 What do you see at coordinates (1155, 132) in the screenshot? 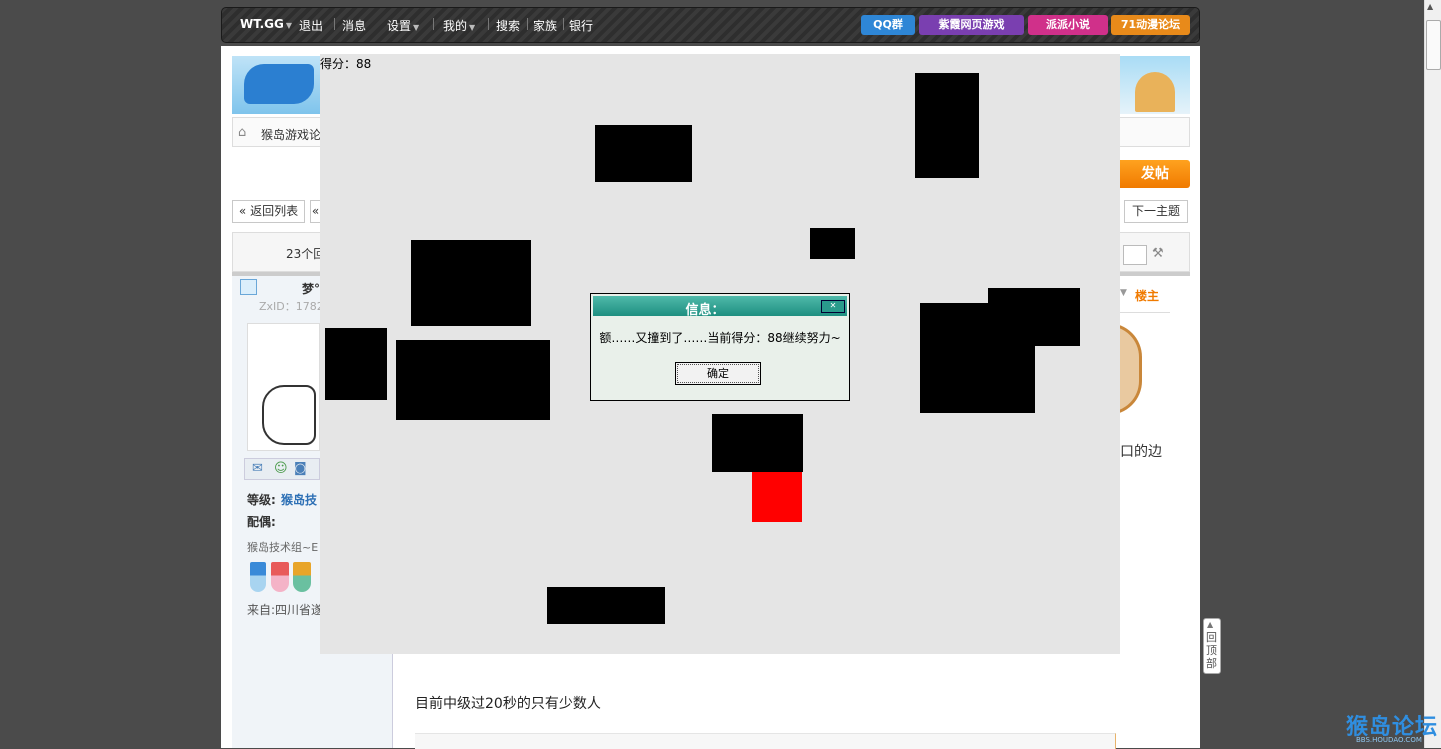
I see `breadcrumb-end` at bounding box center [1155, 132].